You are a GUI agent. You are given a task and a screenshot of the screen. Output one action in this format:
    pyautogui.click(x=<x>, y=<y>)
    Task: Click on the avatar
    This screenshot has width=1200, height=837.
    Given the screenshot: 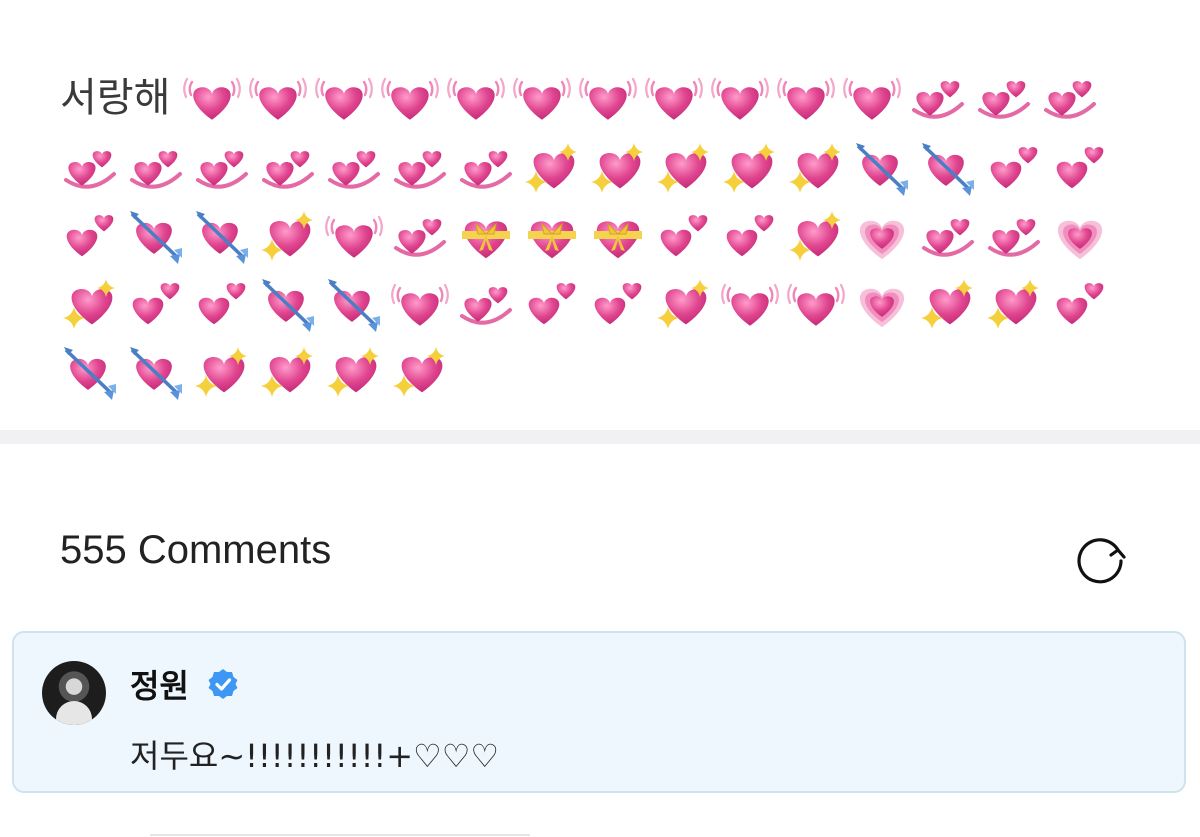 What is the action you would take?
    pyautogui.click(x=74, y=693)
    